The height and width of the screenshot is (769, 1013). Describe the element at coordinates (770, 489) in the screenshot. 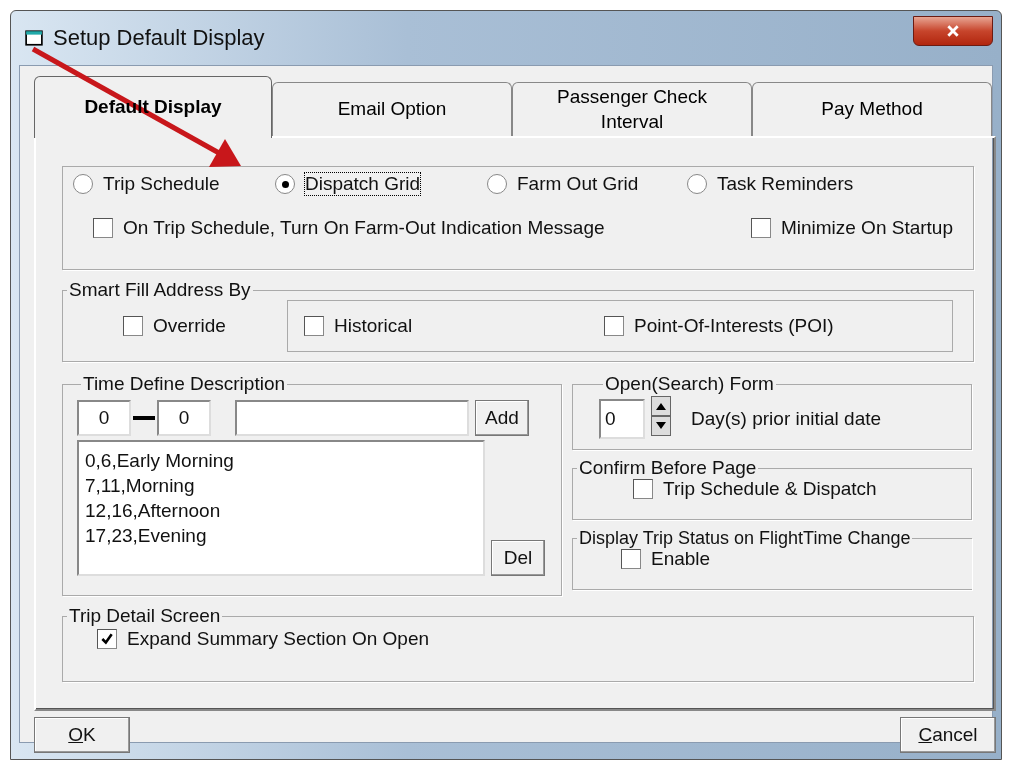

I see `checkbox-label: Trip Schedule & Dispatch` at that location.